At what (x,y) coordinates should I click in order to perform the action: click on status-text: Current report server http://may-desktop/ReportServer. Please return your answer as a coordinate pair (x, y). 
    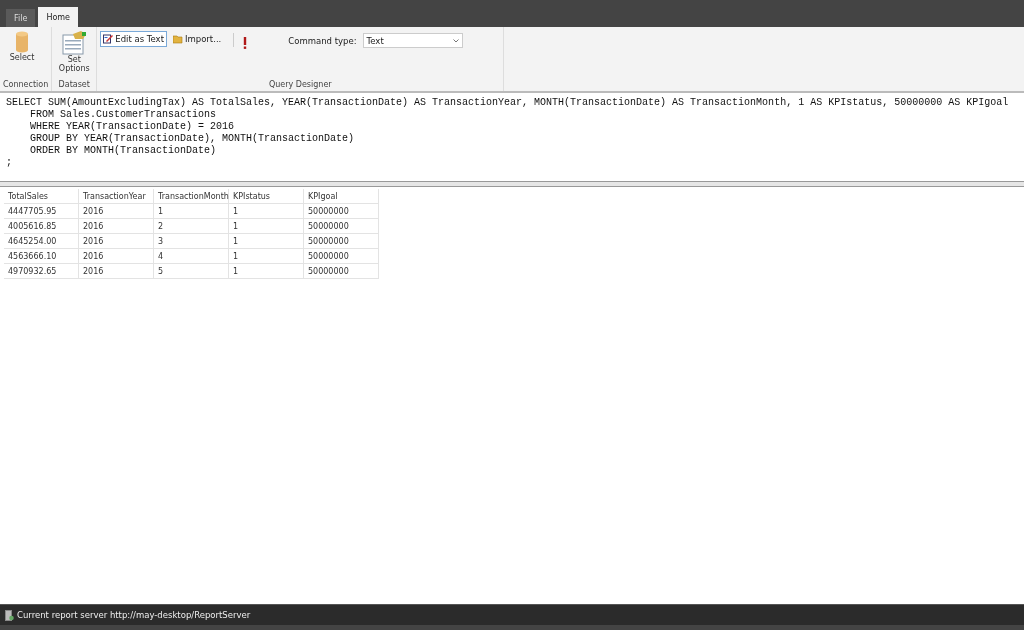
    Looking at the image, I should click on (134, 615).